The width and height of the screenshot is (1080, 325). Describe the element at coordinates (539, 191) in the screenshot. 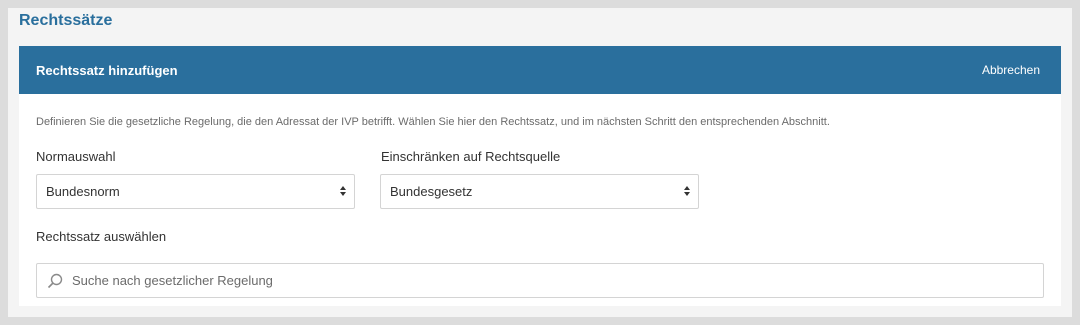

I see `source-select: Bundesgesetz` at that location.